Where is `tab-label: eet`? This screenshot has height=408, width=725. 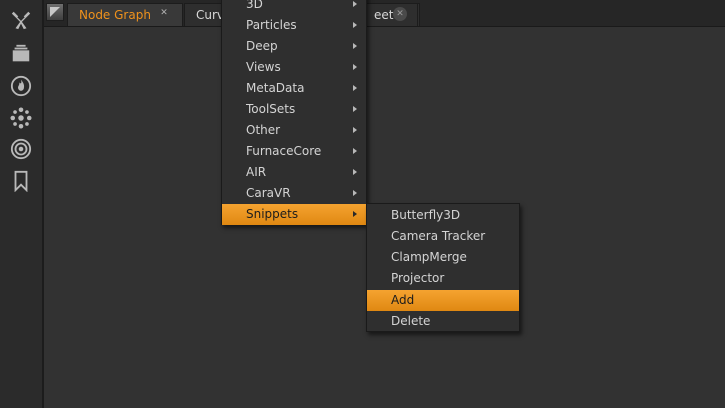 tab-label: eet is located at coordinates (384, 15).